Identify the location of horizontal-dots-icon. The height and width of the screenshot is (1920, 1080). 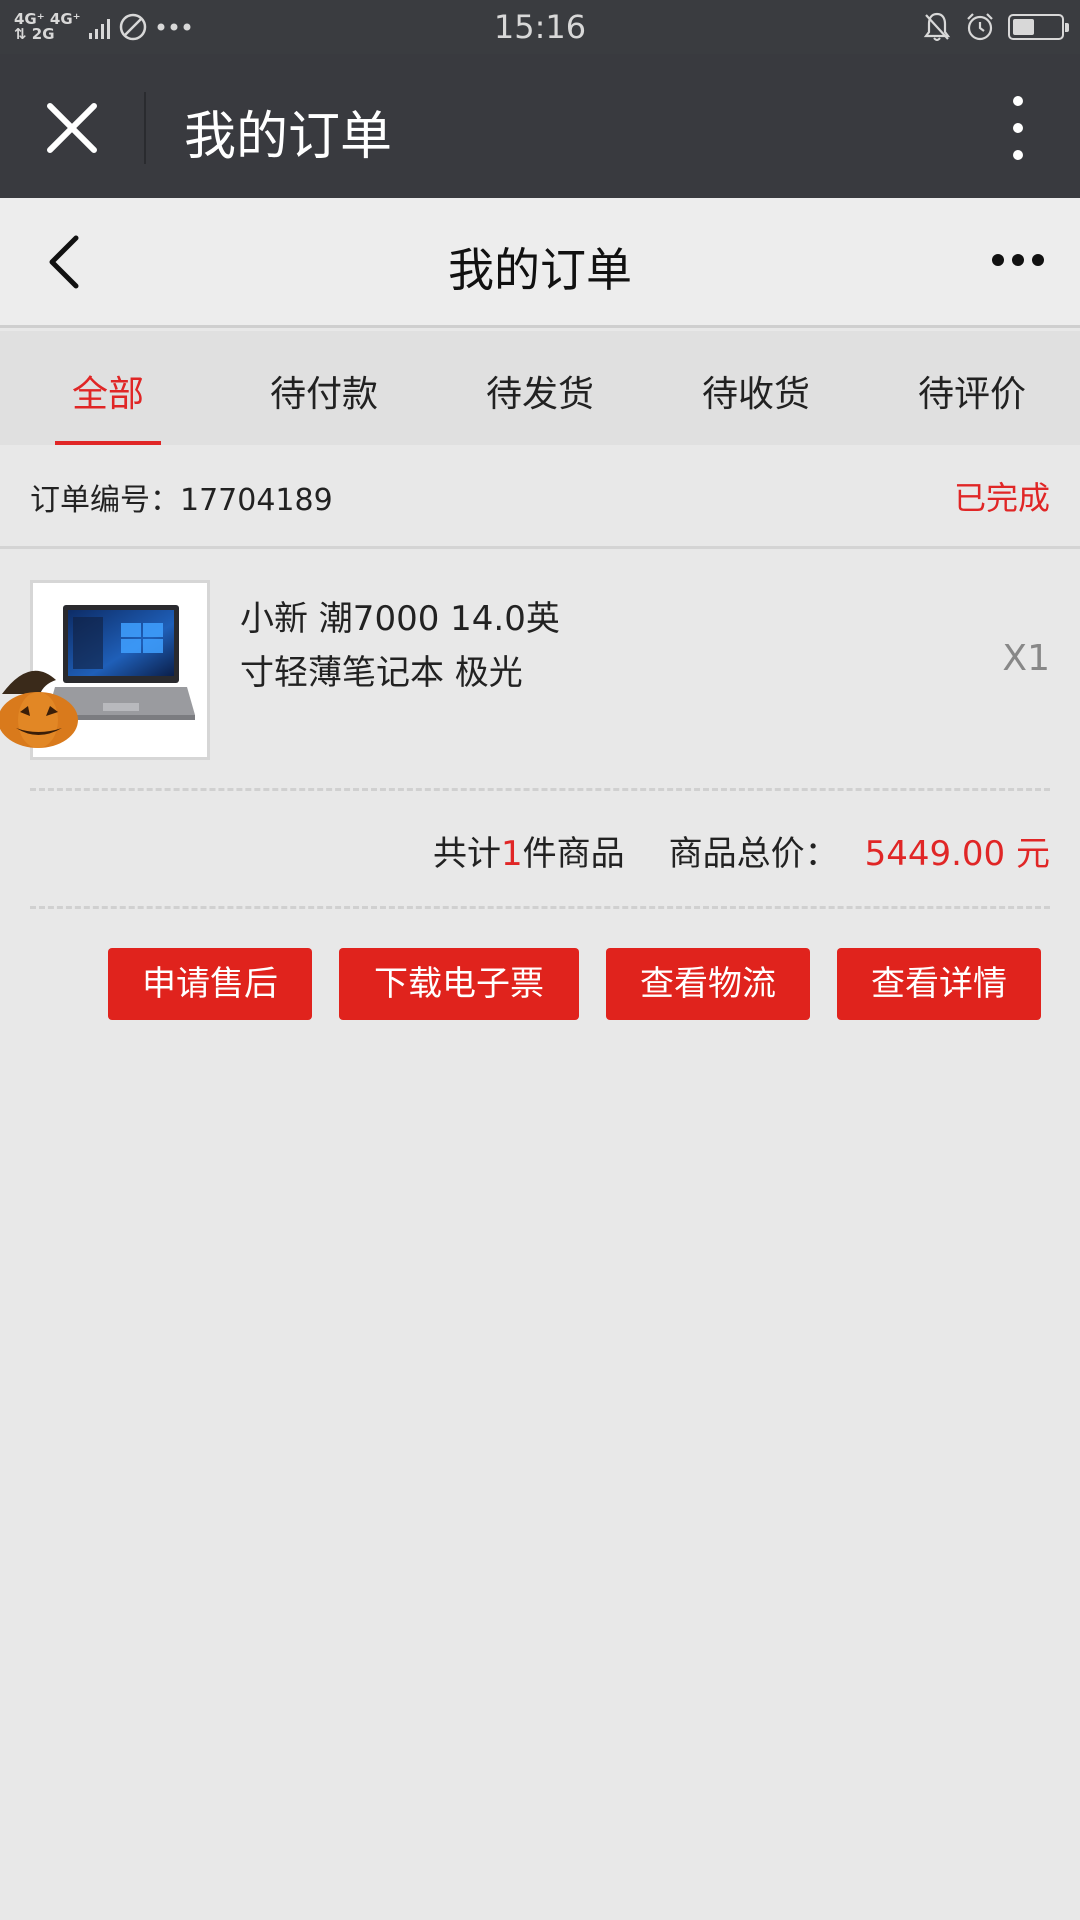
(1018, 260).